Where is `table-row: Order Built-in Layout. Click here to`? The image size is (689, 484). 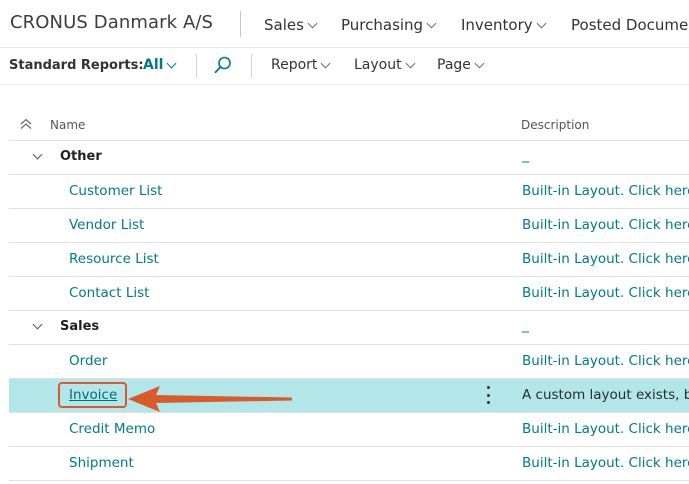
table-row: Order Built-in Layout. Click here to is located at coordinates (349, 362).